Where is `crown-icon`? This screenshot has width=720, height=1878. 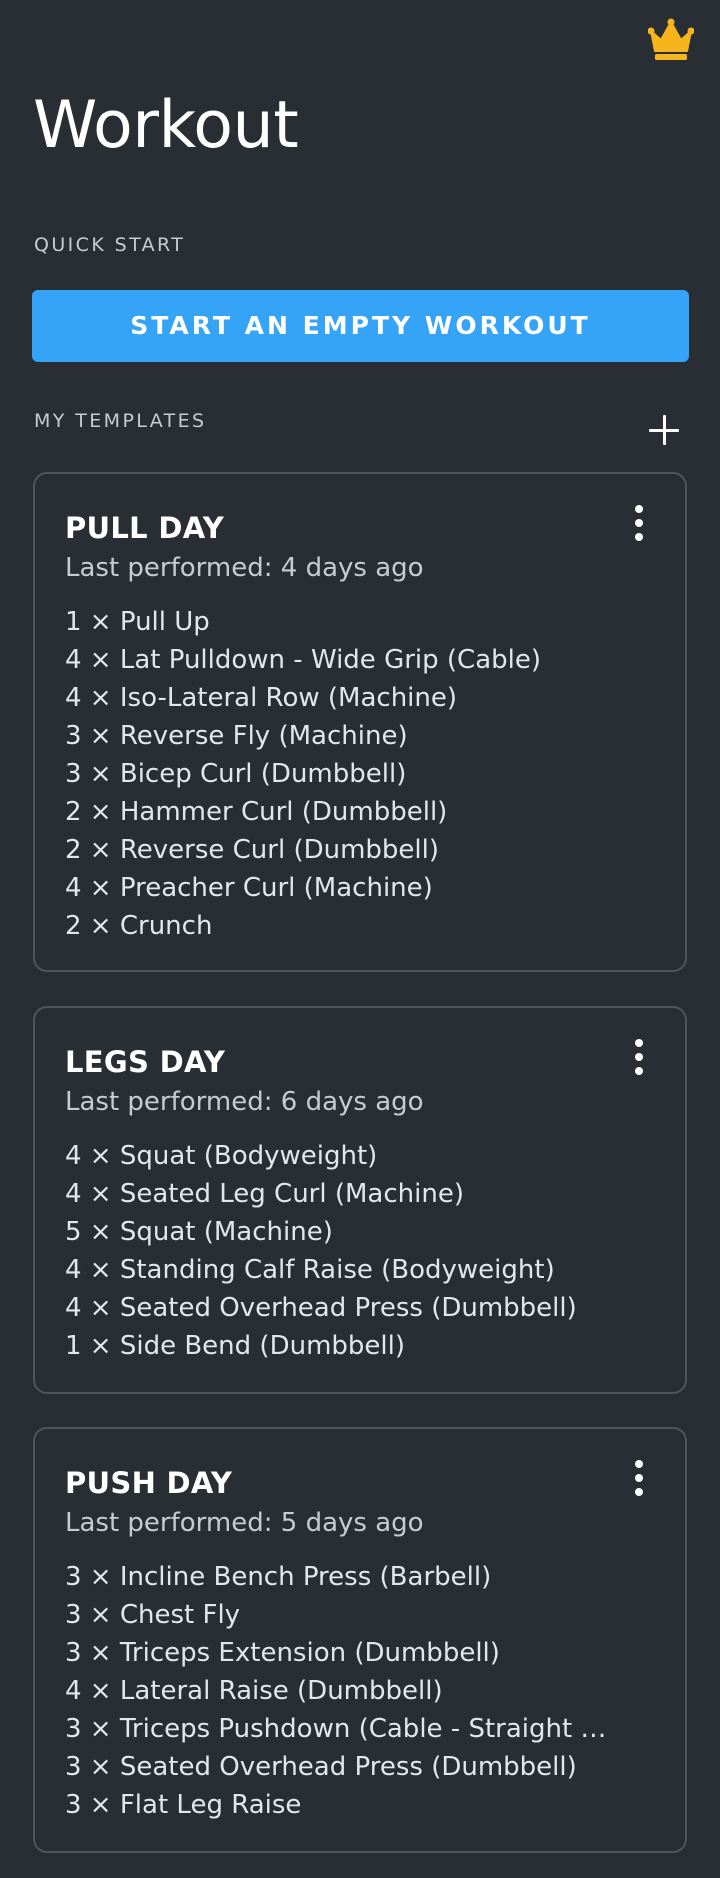
crown-icon is located at coordinates (671, 40).